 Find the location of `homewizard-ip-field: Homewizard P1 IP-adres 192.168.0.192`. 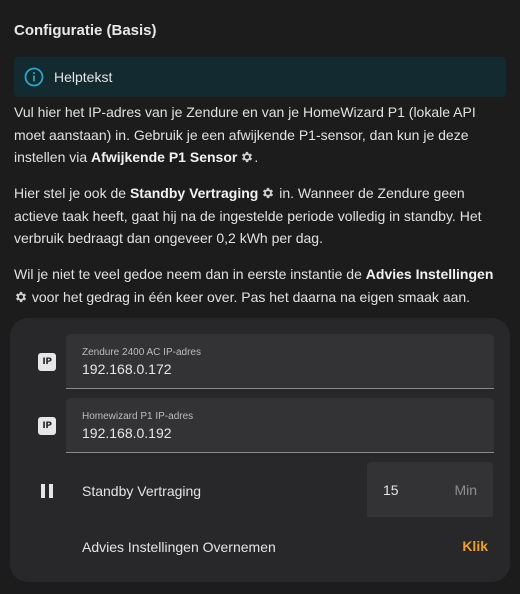

homewizard-ip-field: Homewizard P1 IP-adres 192.168.0.192 is located at coordinates (280, 425).